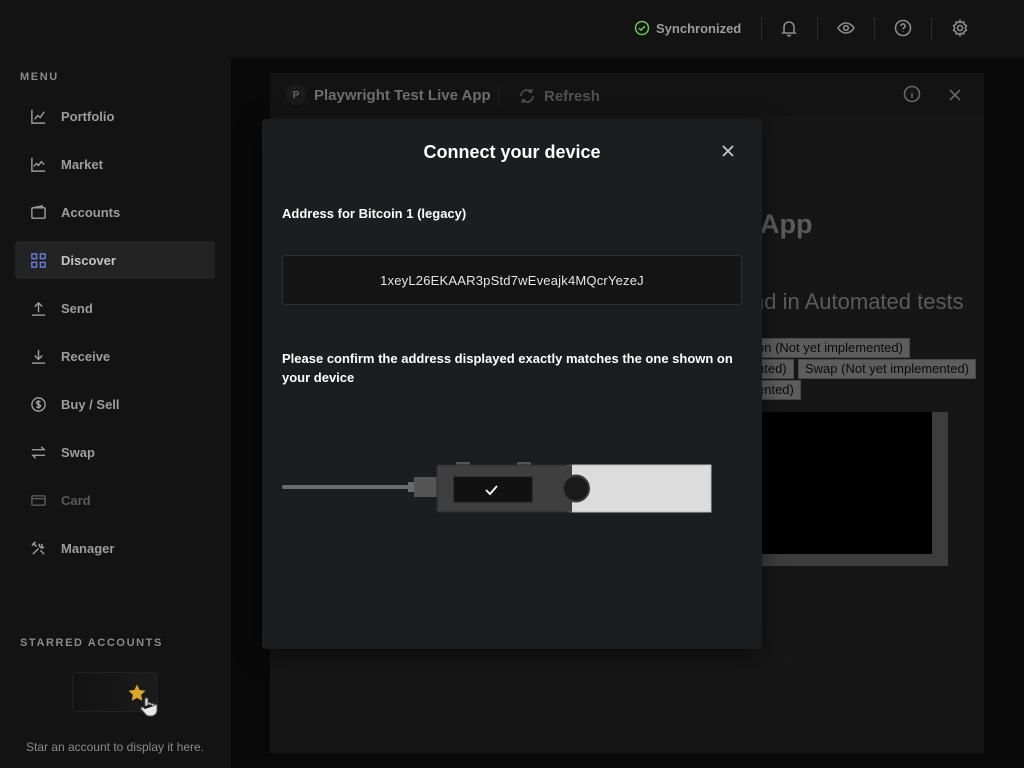 This screenshot has width=1024, height=768. I want to click on settings-icon, so click(961, 28).